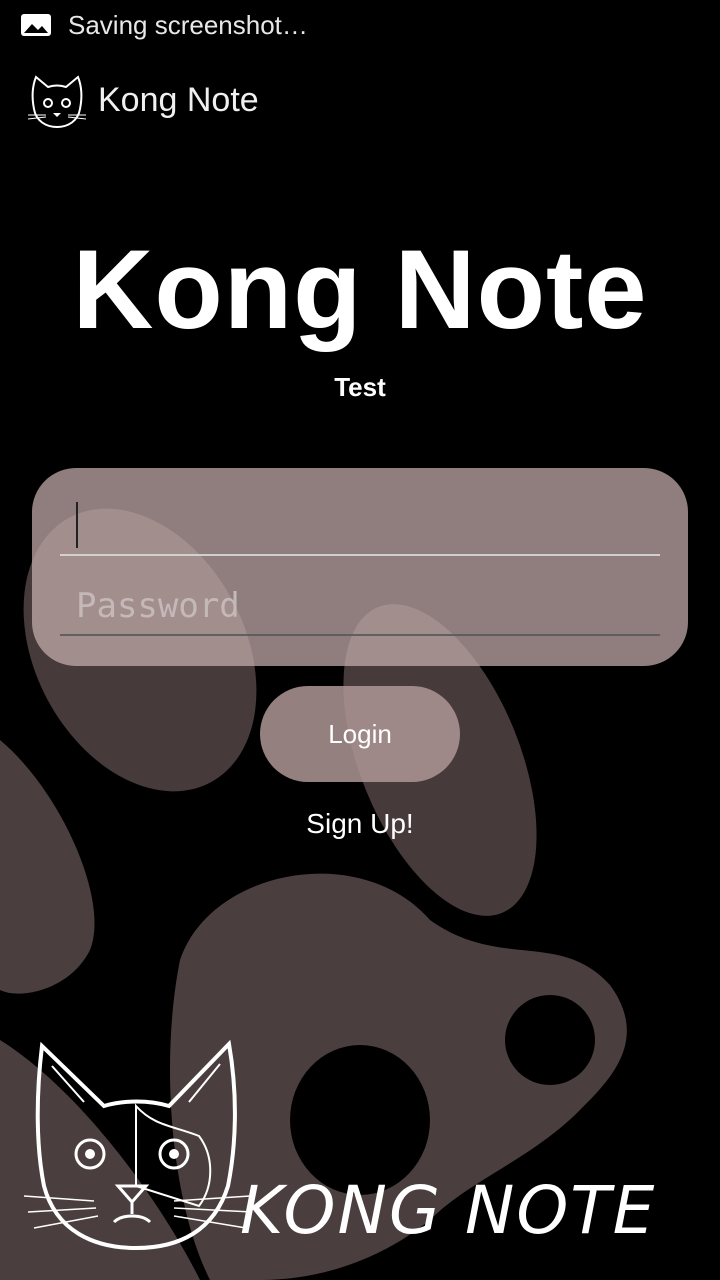 The height and width of the screenshot is (1280, 720). Describe the element at coordinates (57, 102) in the screenshot. I see `cat-icon` at that location.